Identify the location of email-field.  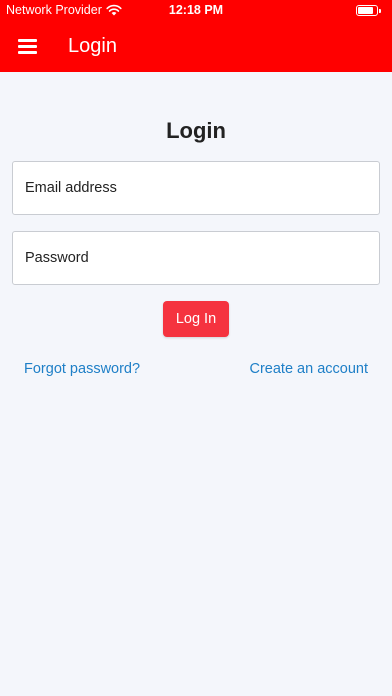
(196, 188).